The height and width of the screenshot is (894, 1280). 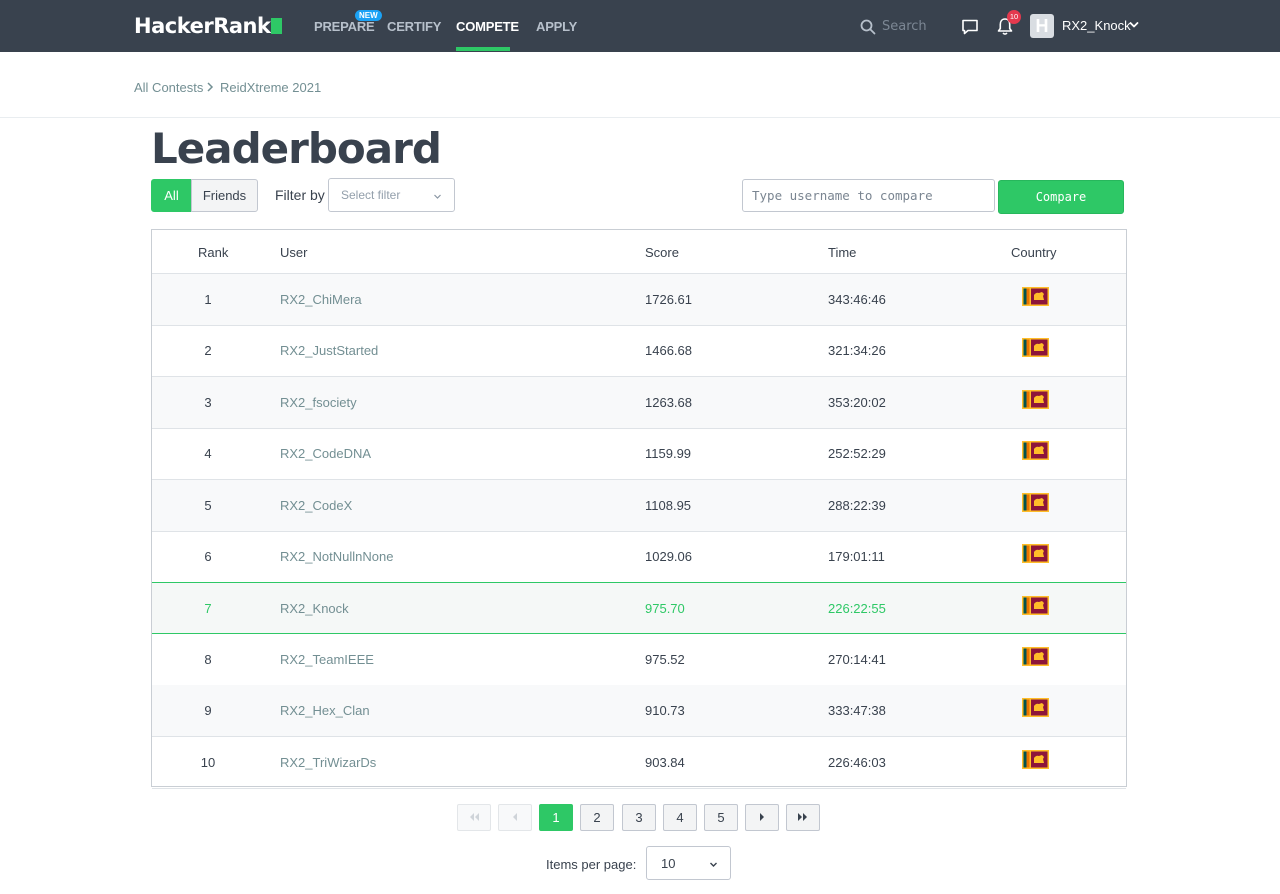 What do you see at coordinates (329, 350) in the screenshot?
I see `user-link: RX2_JustStarted` at bounding box center [329, 350].